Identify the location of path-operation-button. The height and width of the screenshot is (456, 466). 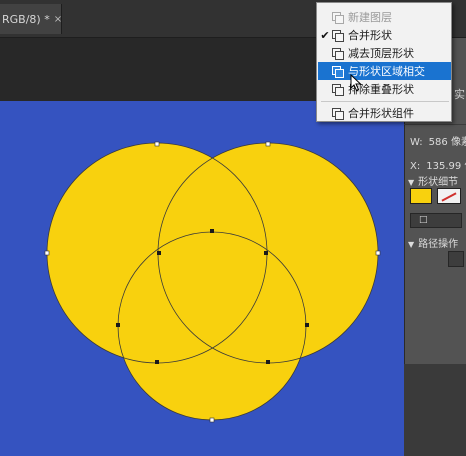
(456, 259).